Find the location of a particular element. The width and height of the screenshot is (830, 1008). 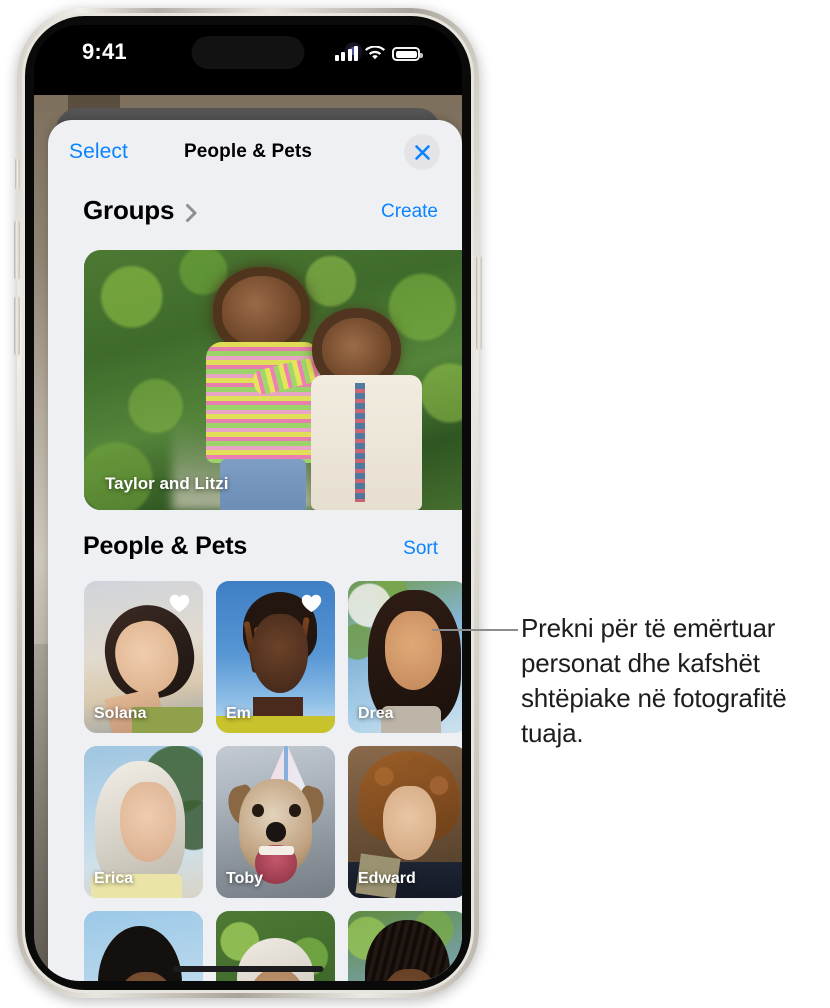

photo-subject-litzi is located at coordinates (336, 413).